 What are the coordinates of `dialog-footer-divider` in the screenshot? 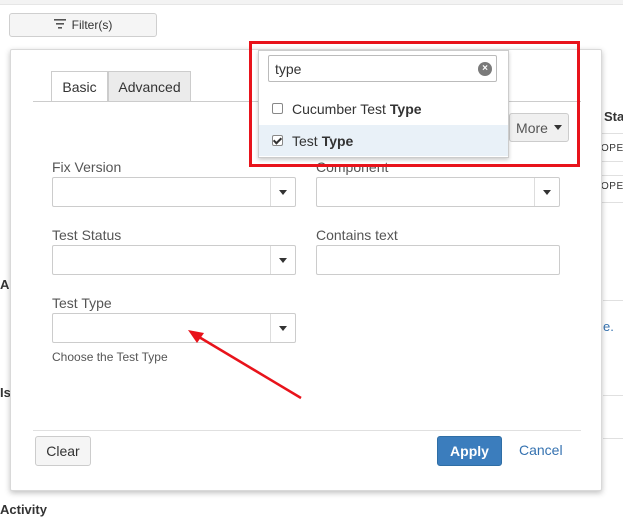 It's located at (307, 430).